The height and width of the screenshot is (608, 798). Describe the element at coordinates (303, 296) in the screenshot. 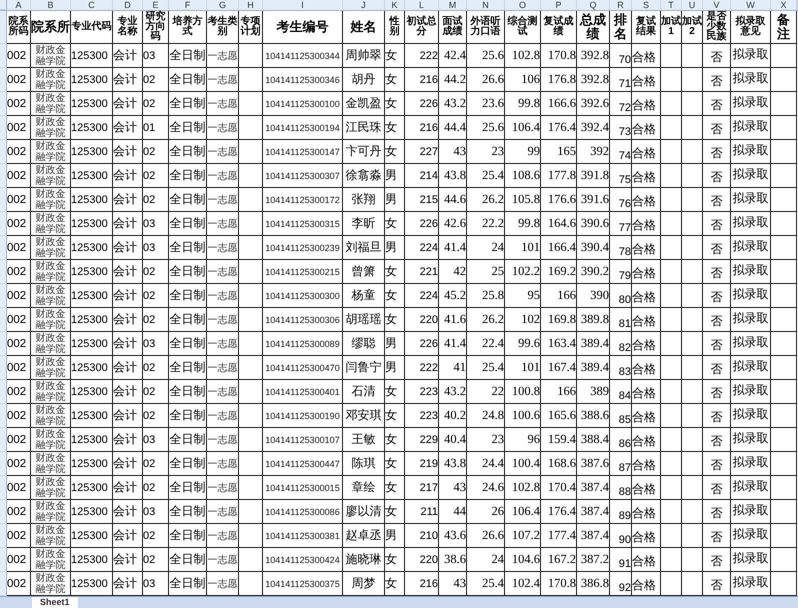

I see `table-cell: 104141125300300` at that location.